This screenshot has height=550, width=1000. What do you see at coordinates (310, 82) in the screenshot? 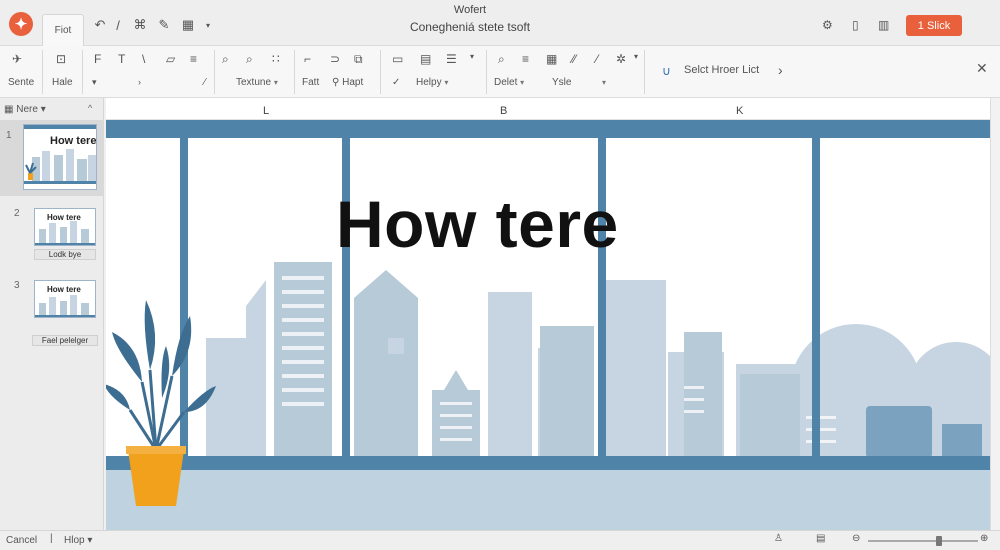
I see `fatt-label: Fatt` at bounding box center [310, 82].